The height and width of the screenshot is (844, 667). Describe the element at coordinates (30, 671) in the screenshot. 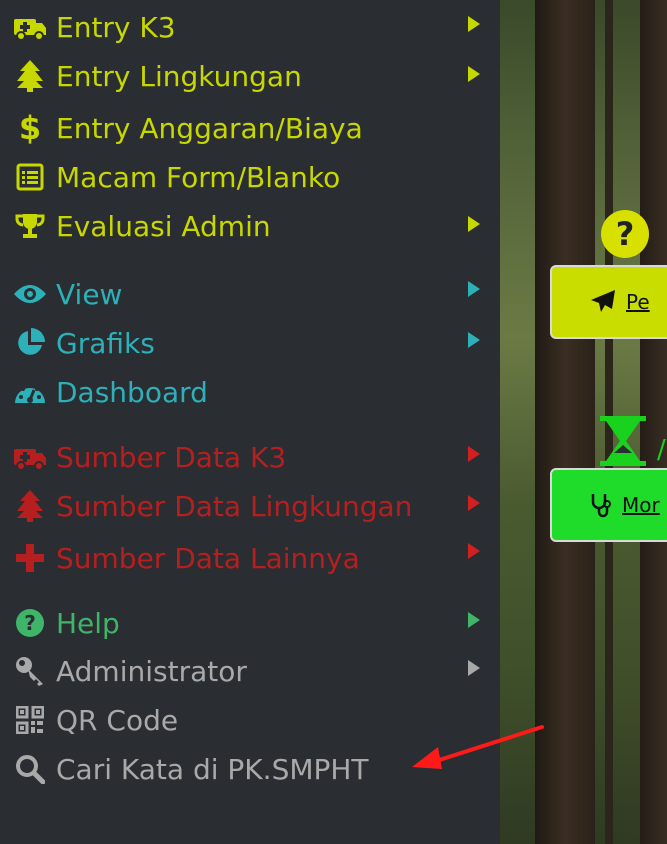

I see `key-icon` at that location.